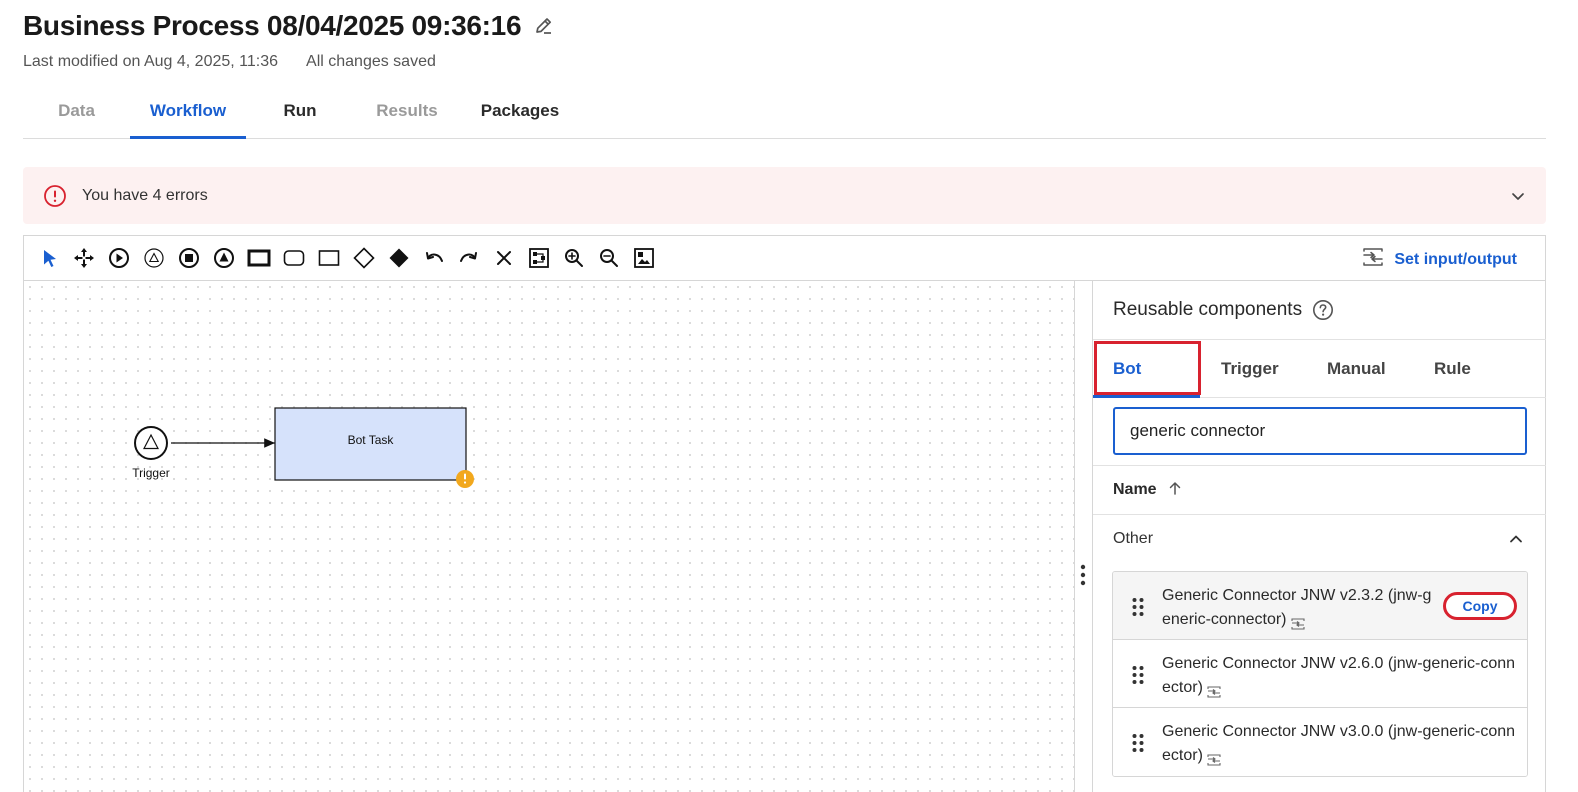 The width and height of the screenshot is (1578, 792). Describe the element at coordinates (1083, 575) in the screenshot. I see `resize-handle-icon` at that location.